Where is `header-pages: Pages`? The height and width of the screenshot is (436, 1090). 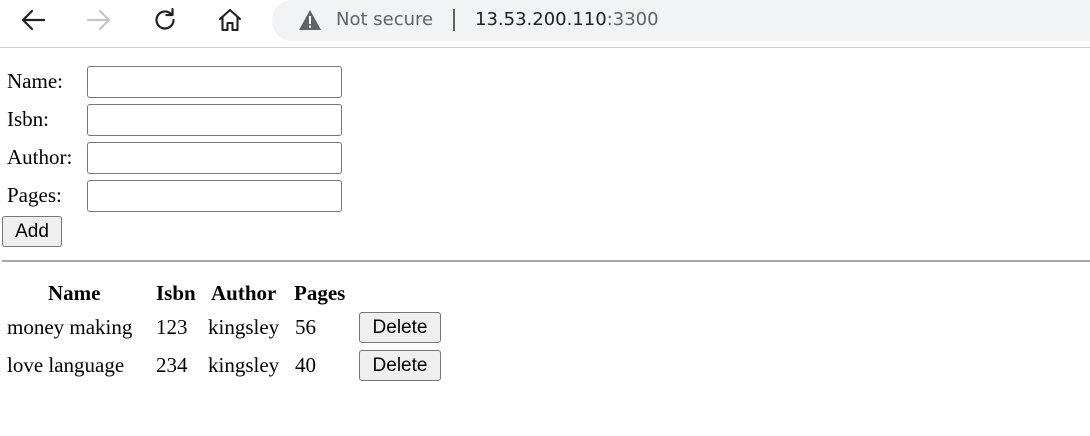
header-pages: Pages is located at coordinates (320, 293).